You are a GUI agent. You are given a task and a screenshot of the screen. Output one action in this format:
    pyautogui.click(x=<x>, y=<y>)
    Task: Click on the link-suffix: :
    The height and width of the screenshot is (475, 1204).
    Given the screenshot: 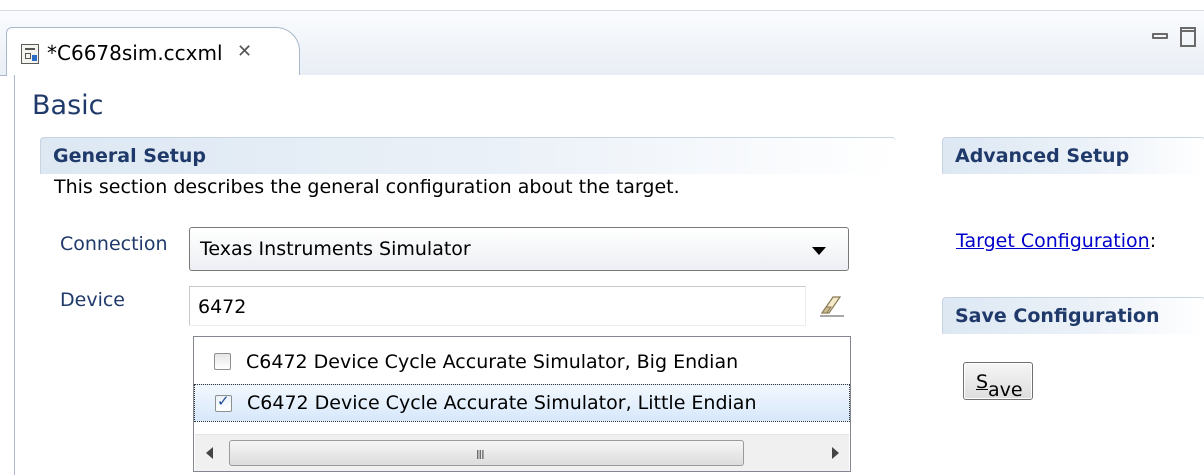 What is the action you would take?
    pyautogui.click(x=1153, y=241)
    